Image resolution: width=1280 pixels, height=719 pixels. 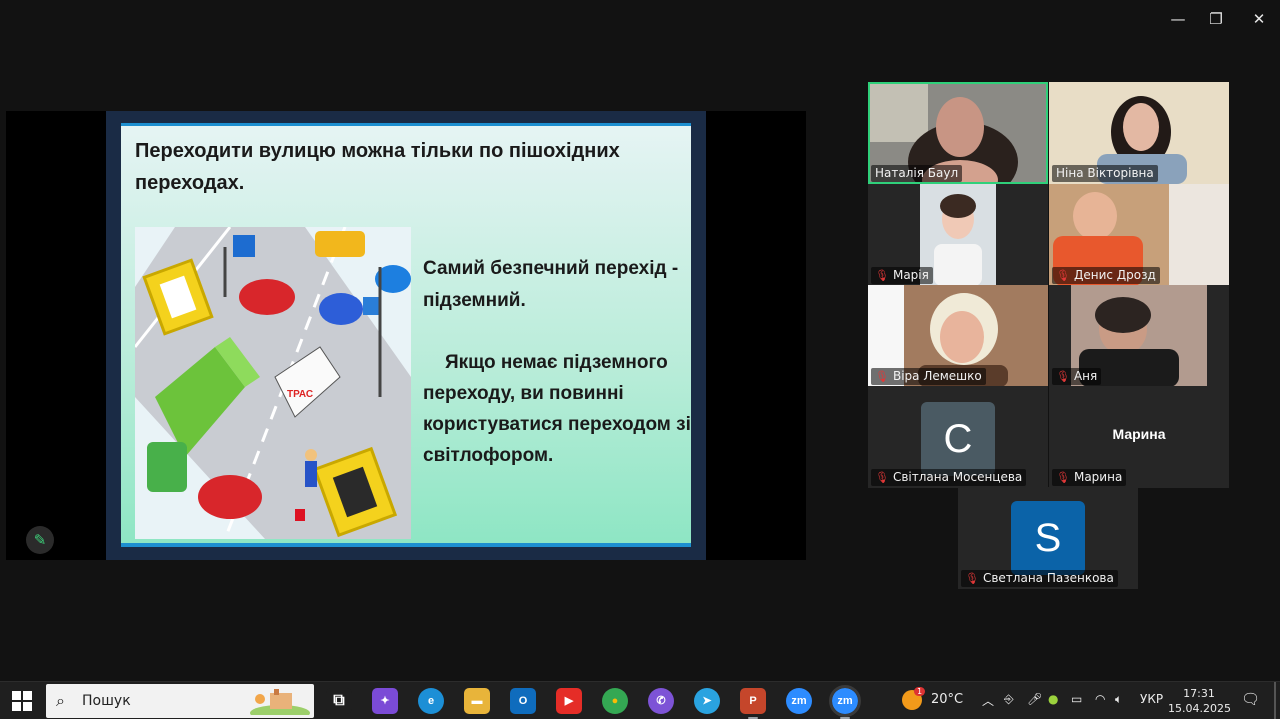 What do you see at coordinates (958, 235) in the screenshot?
I see `participant-tile: 🎙 Марія` at bounding box center [958, 235].